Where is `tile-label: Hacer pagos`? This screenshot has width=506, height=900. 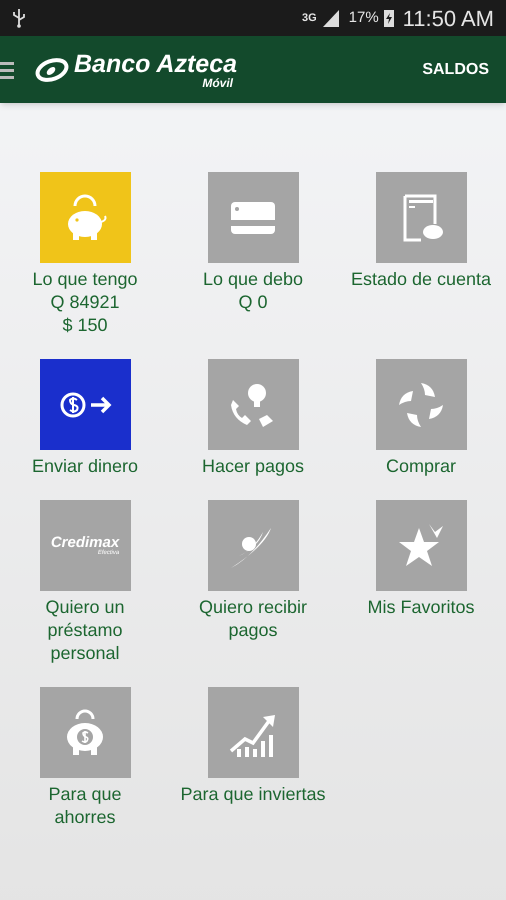
tile-label: Hacer pagos is located at coordinates (253, 466).